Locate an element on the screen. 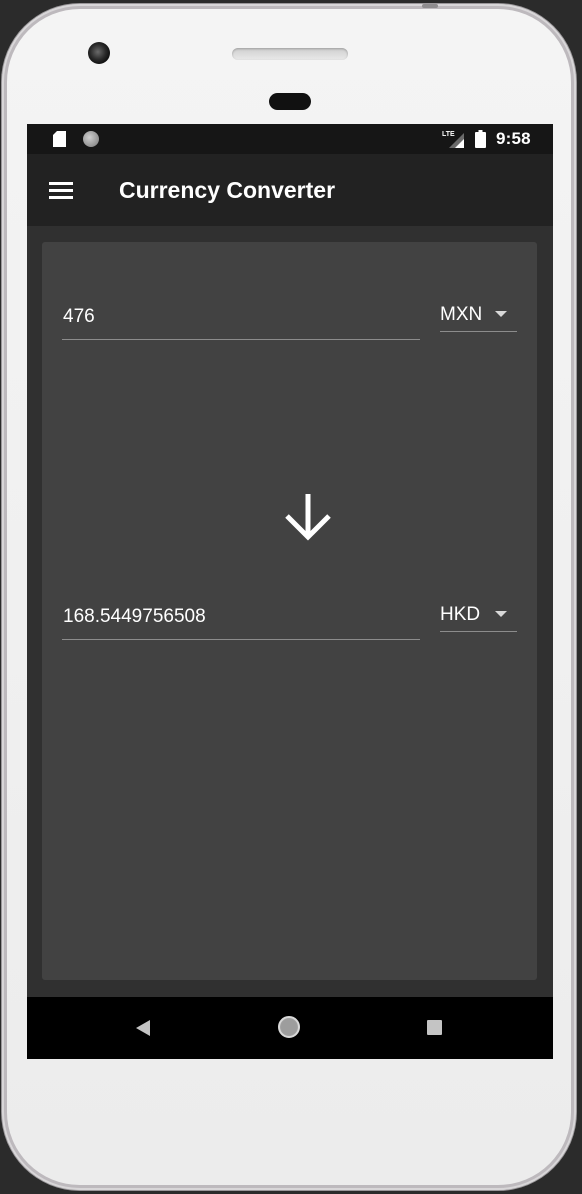  from-amount-value: 476 is located at coordinates (79, 316).